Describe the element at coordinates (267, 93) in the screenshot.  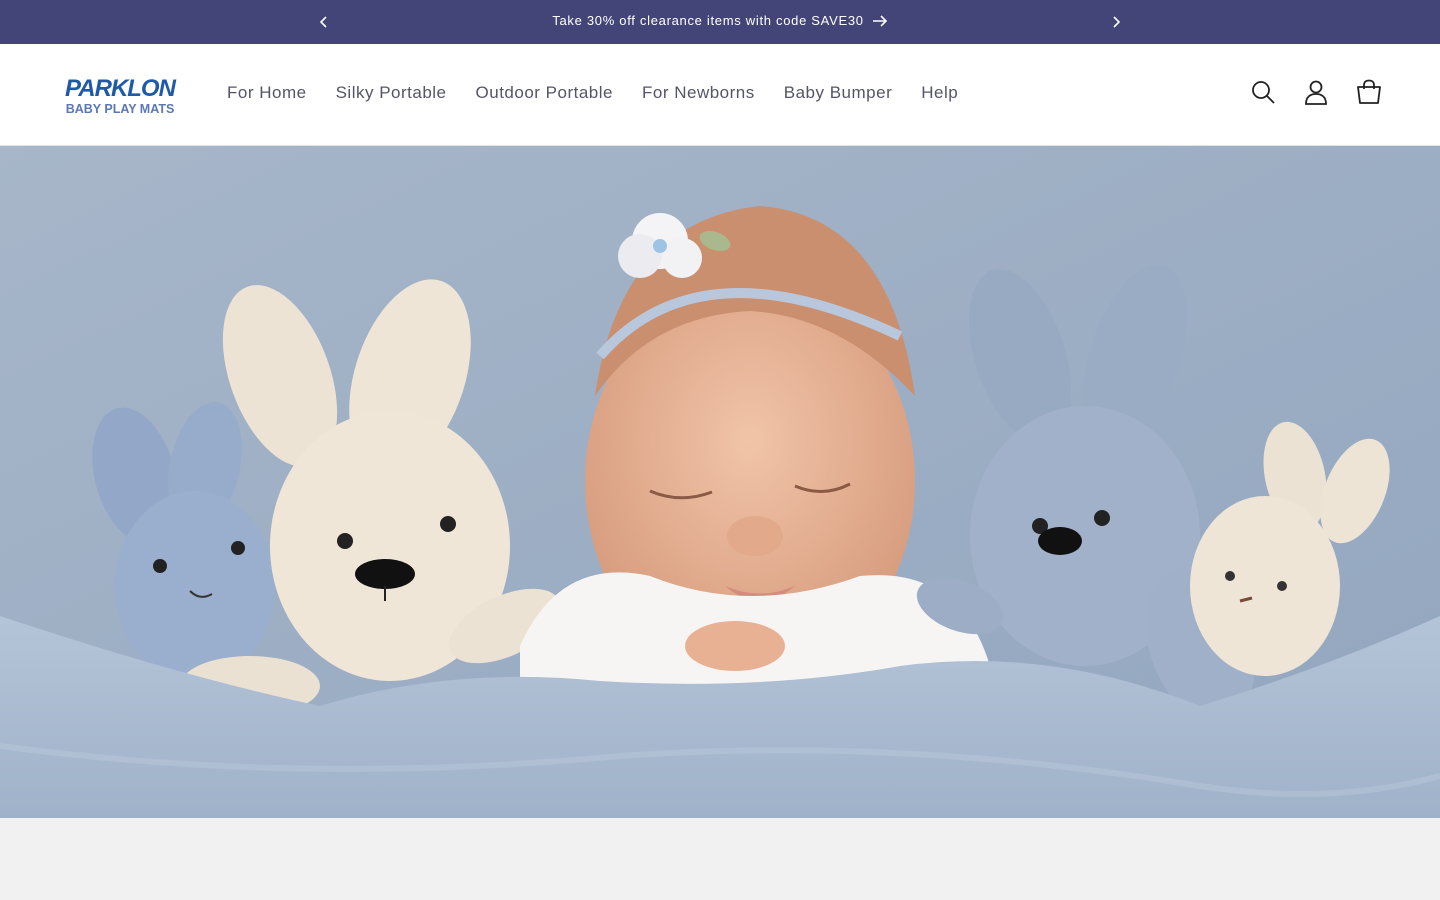
I see `nav-item-for-home: For Home` at that location.